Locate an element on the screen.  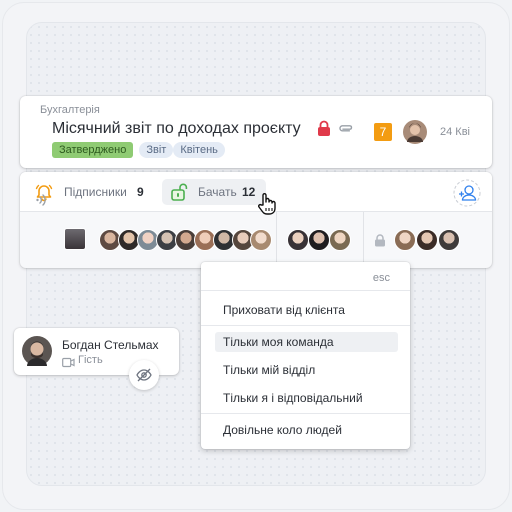
menu-item-my-team: Тільки моя команда is located at coordinates (306, 342).